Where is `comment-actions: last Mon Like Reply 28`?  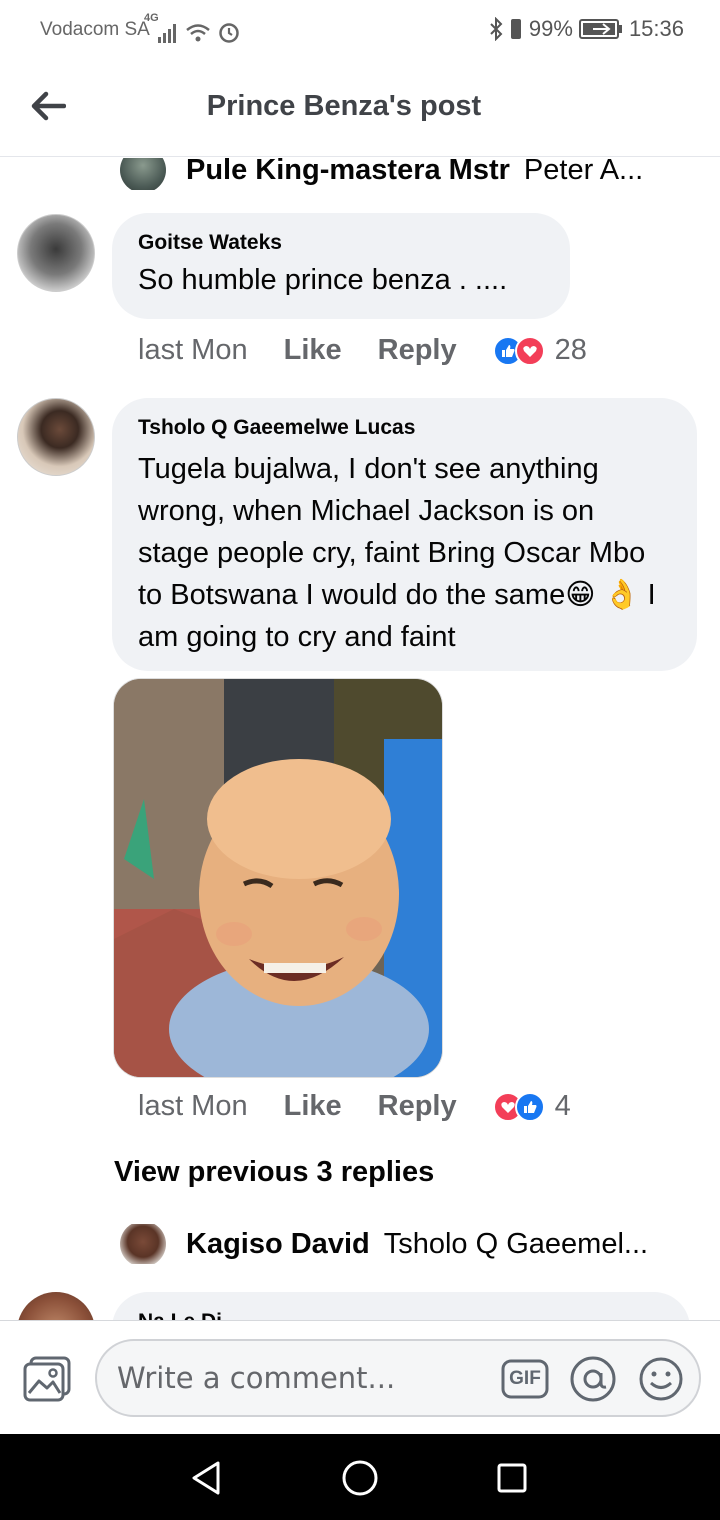
comment-actions: last Mon Like Reply 28 is located at coordinates (362, 350).